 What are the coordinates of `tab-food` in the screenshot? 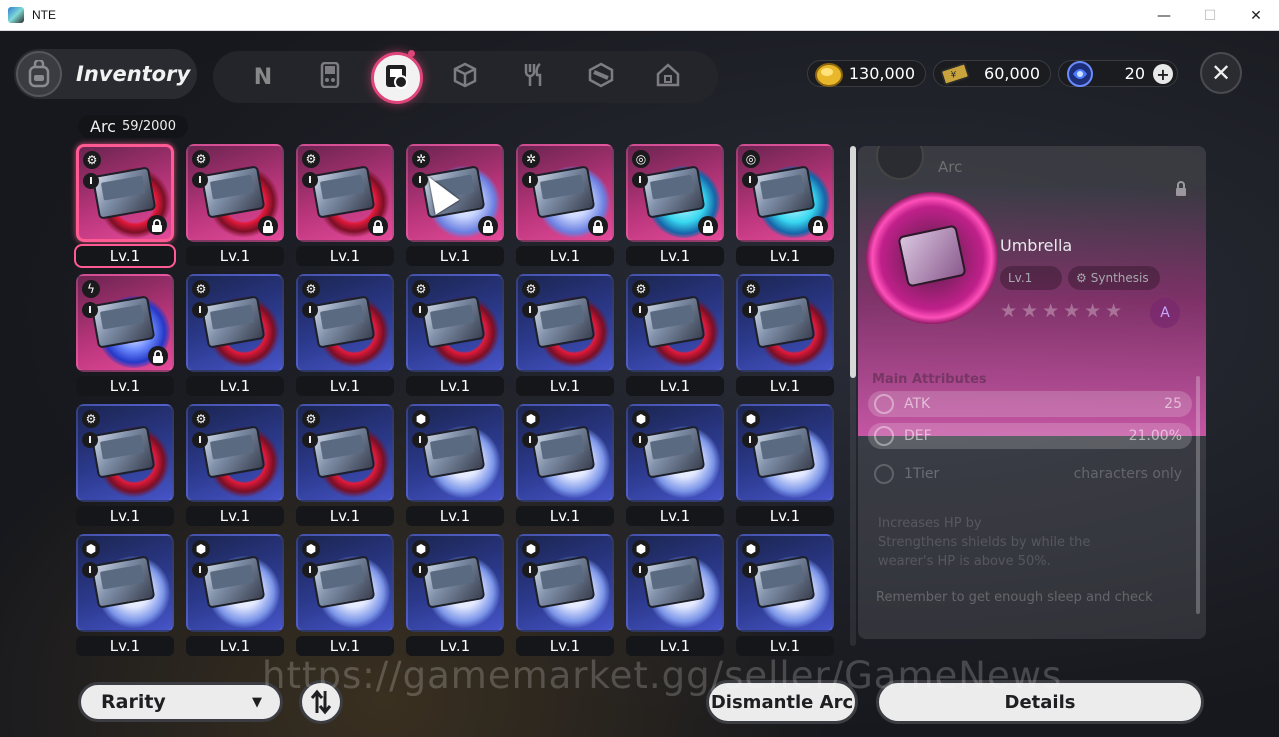 It's located at (533, 77).